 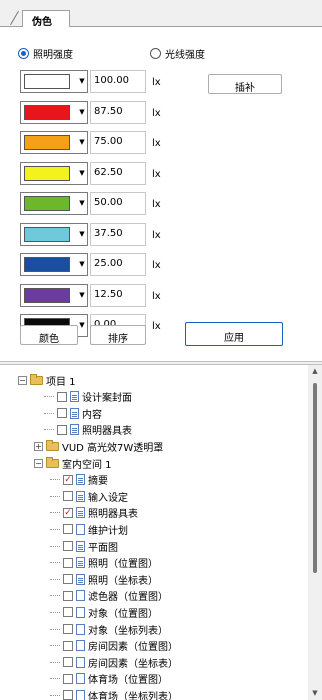 I want to click on tree-item: 维护计划, so click(x=89, y=529).